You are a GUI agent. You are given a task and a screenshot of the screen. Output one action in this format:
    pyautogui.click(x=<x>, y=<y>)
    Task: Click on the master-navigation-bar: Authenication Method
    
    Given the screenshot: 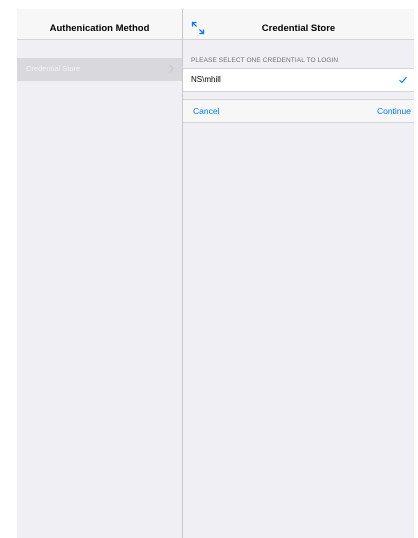 What is the action you would take?
    pyautogui.click(x=99, y=24)
    